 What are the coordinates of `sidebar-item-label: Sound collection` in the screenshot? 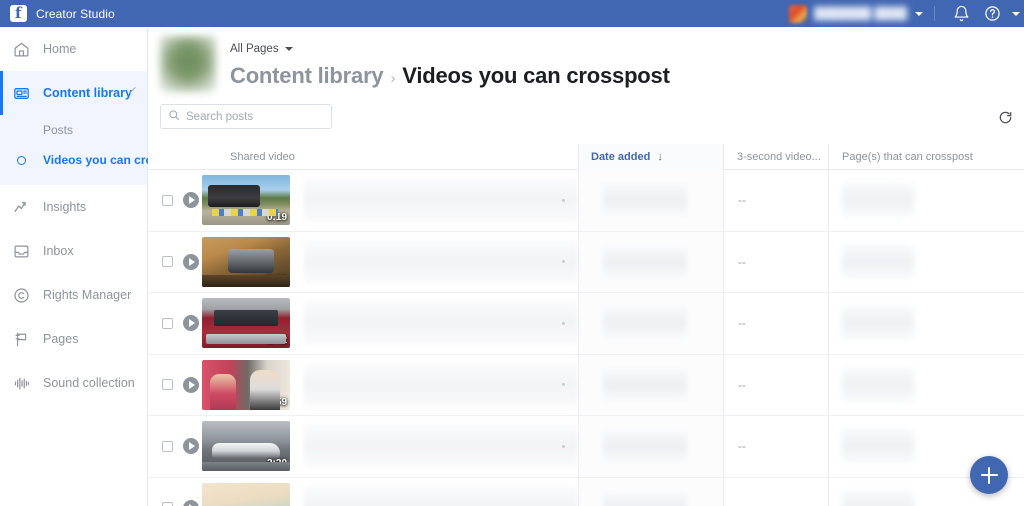 It's located at (89, 383).